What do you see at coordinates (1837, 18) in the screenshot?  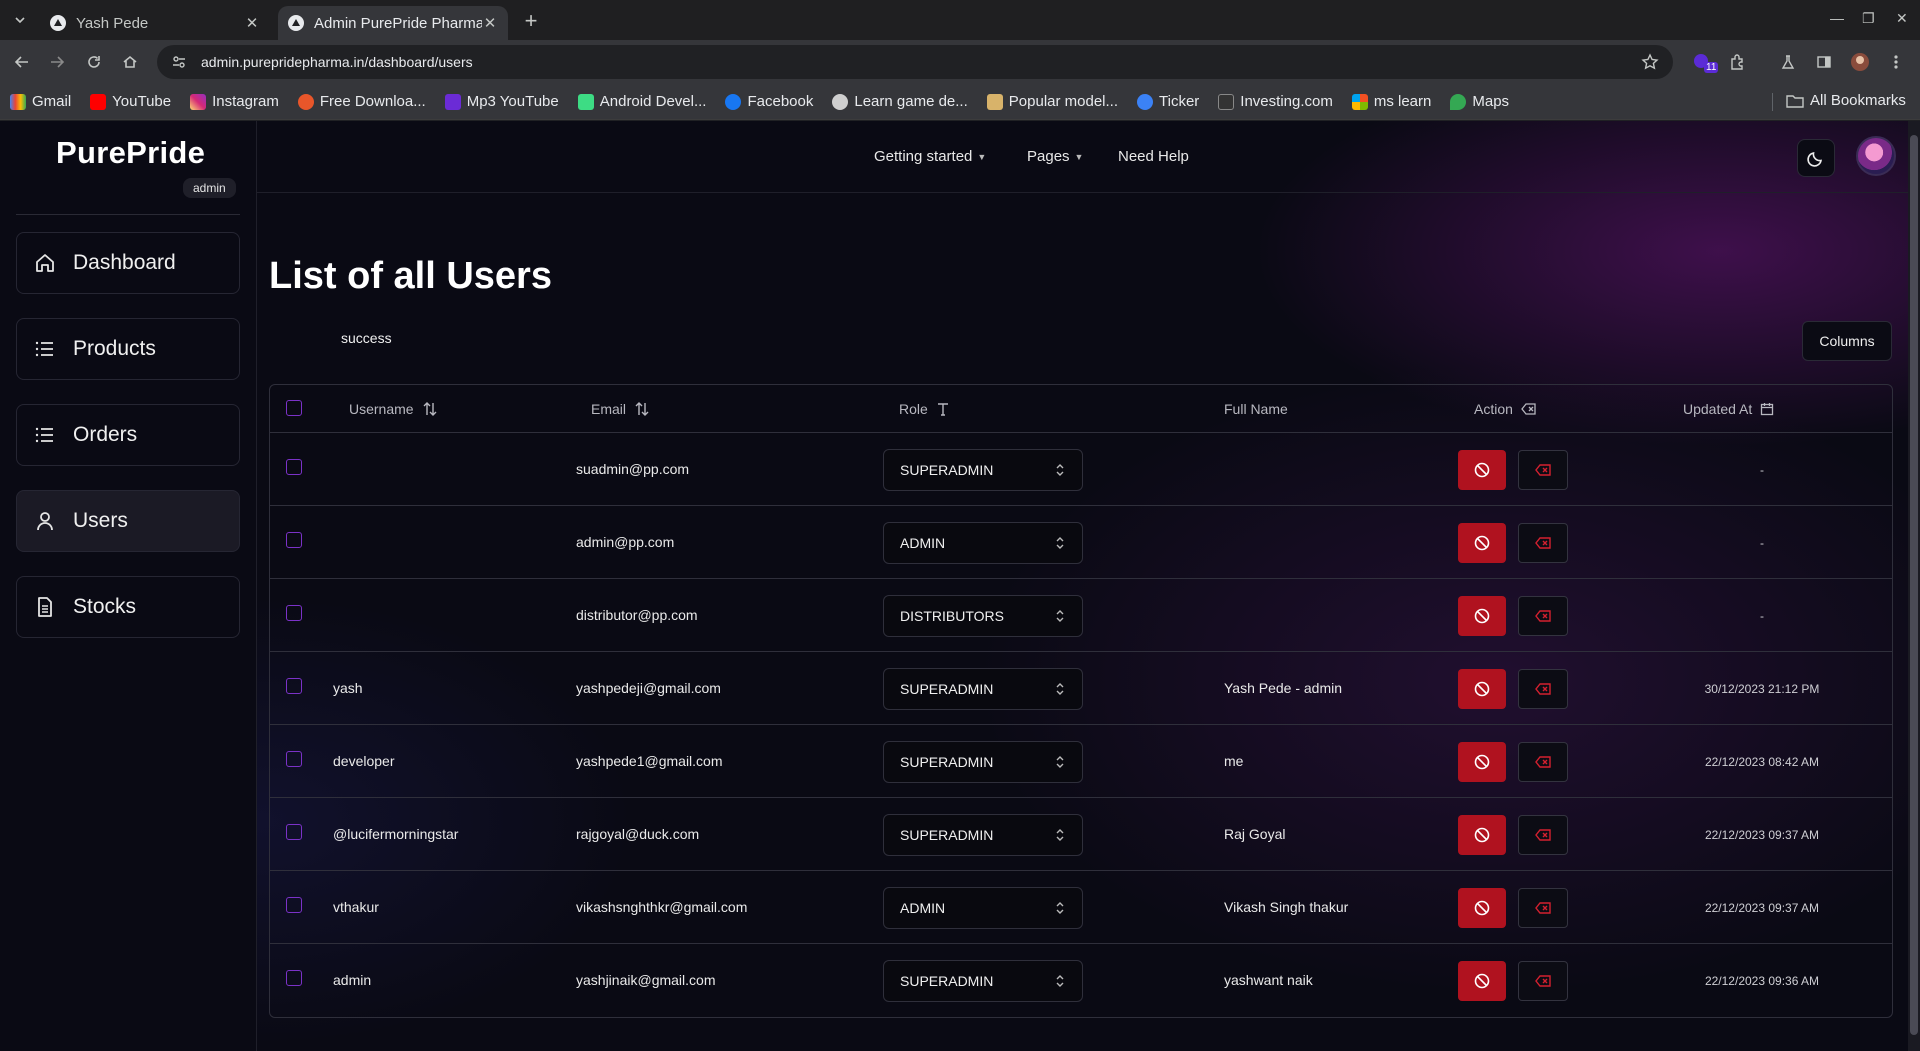 I see `minimize-icon: —` at bounding box center [1837, 18].